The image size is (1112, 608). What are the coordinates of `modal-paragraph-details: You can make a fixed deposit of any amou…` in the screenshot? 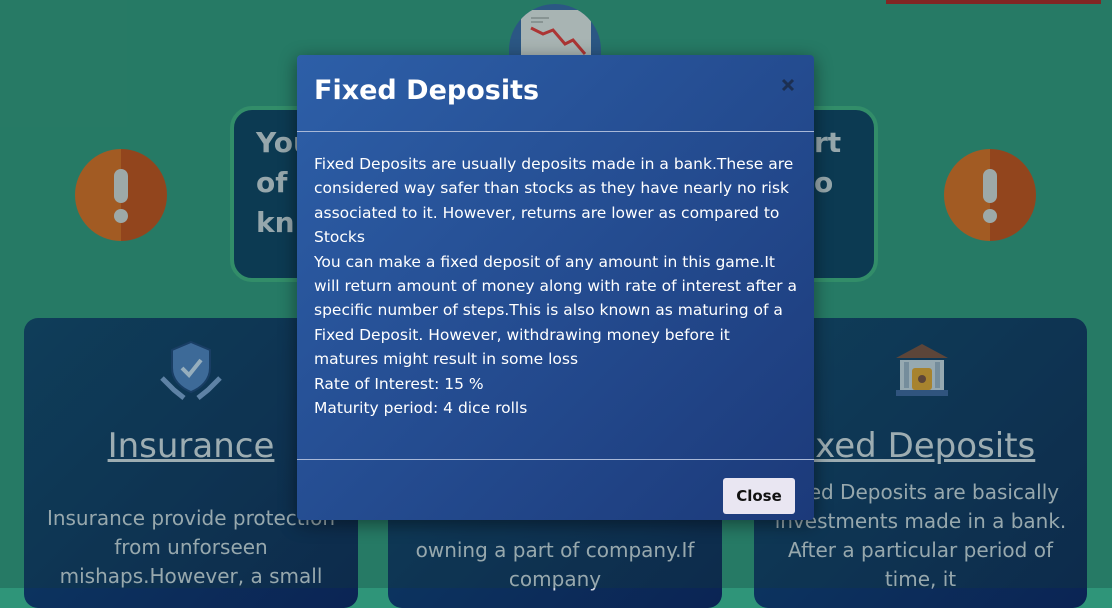 It's located at (555, 310).